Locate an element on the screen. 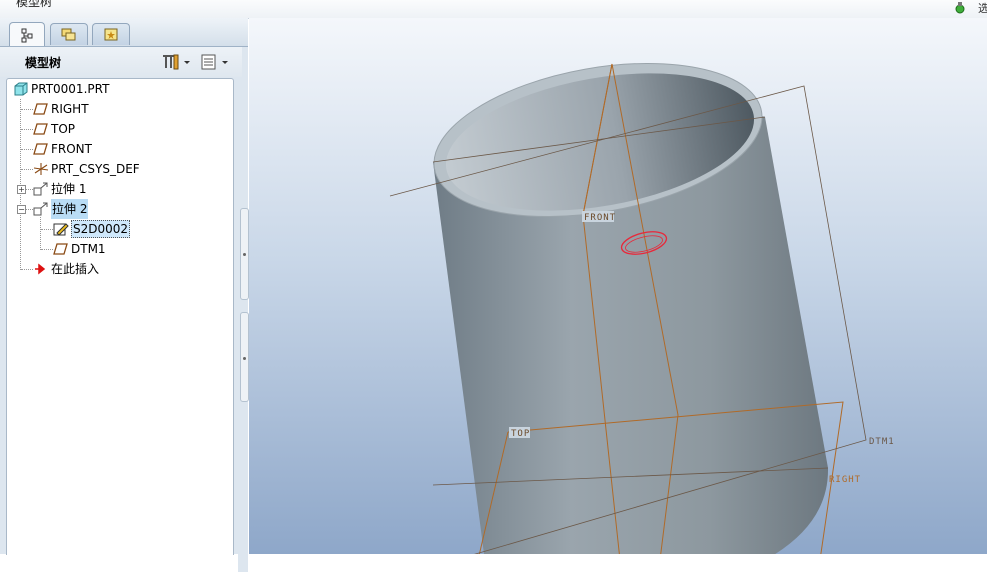  tree-item-label: 拉伸 2 is located at coordinates (70, 209).